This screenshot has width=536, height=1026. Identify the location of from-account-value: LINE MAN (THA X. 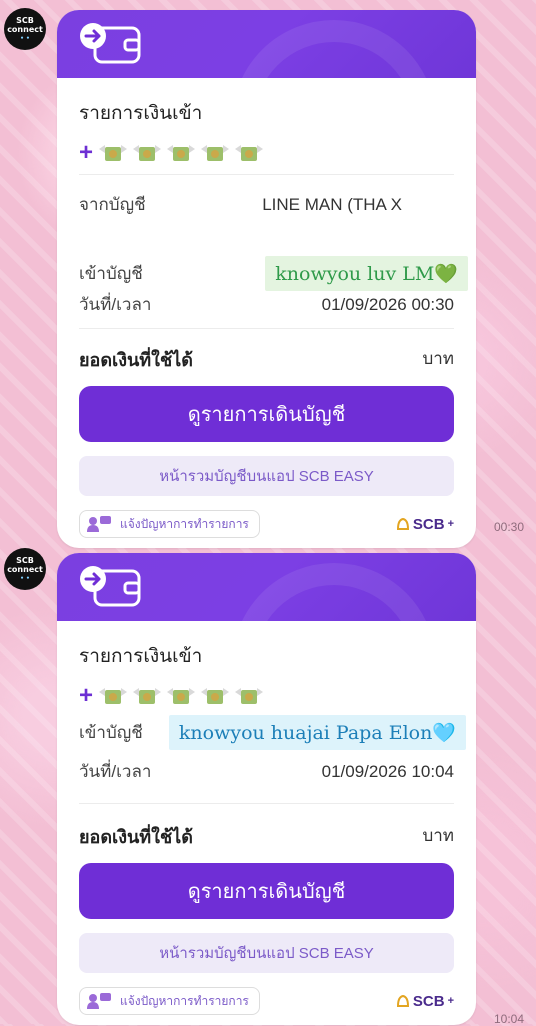
(332, 204).